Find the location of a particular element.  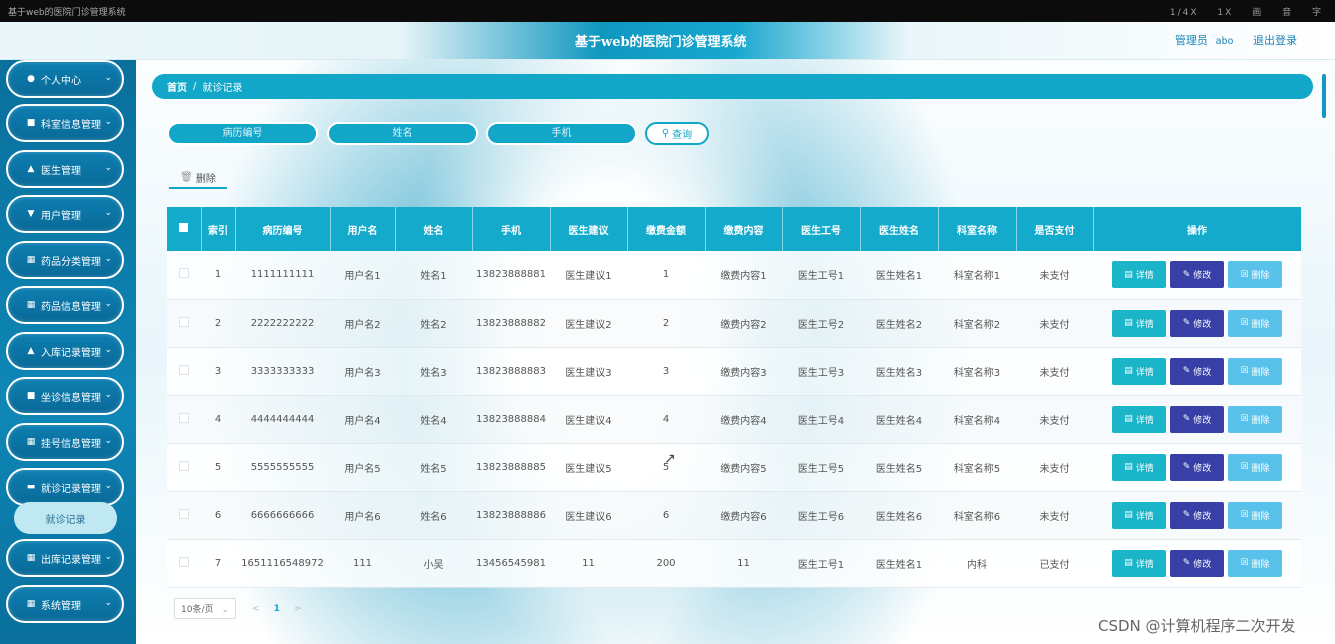

phone-input is located at coordinates (561, 133).